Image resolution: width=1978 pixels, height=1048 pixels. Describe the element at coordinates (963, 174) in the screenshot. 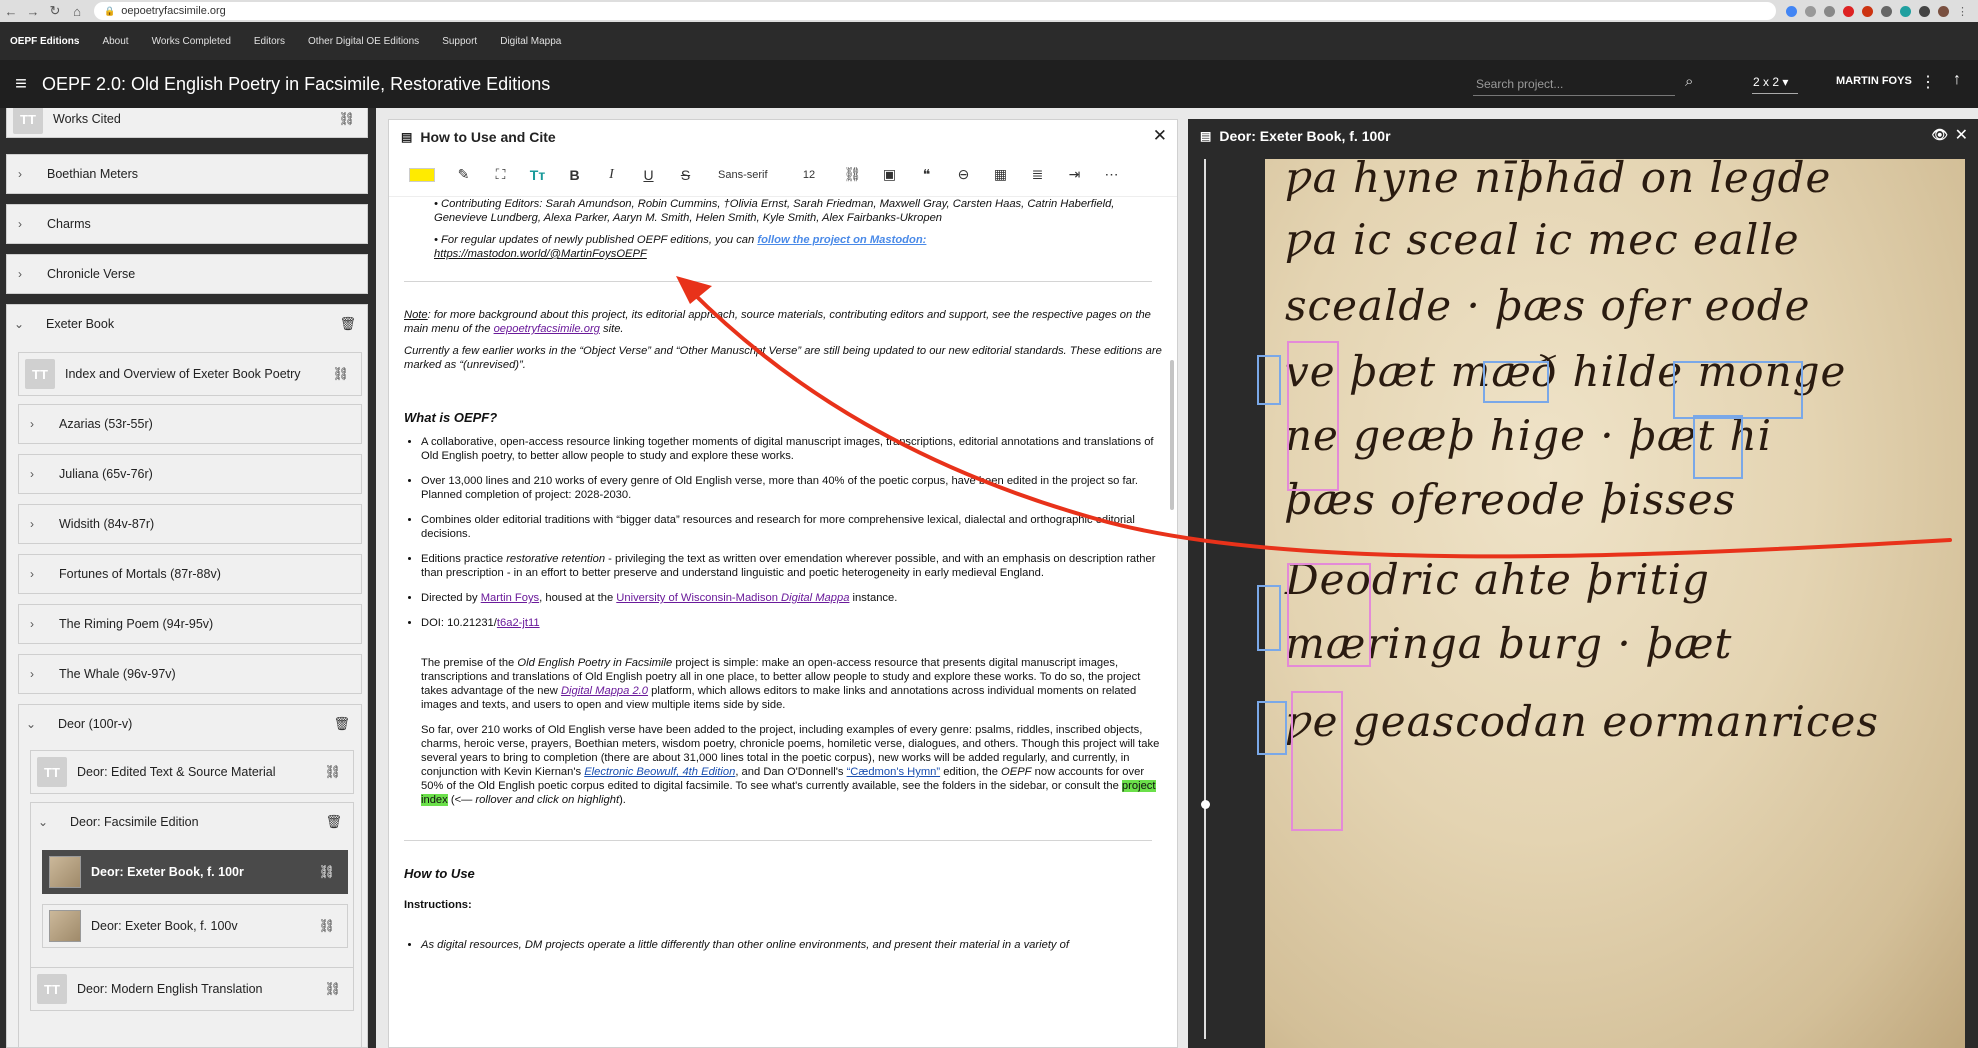

I see `horizontal-rule-icon: ⊖` at that location.